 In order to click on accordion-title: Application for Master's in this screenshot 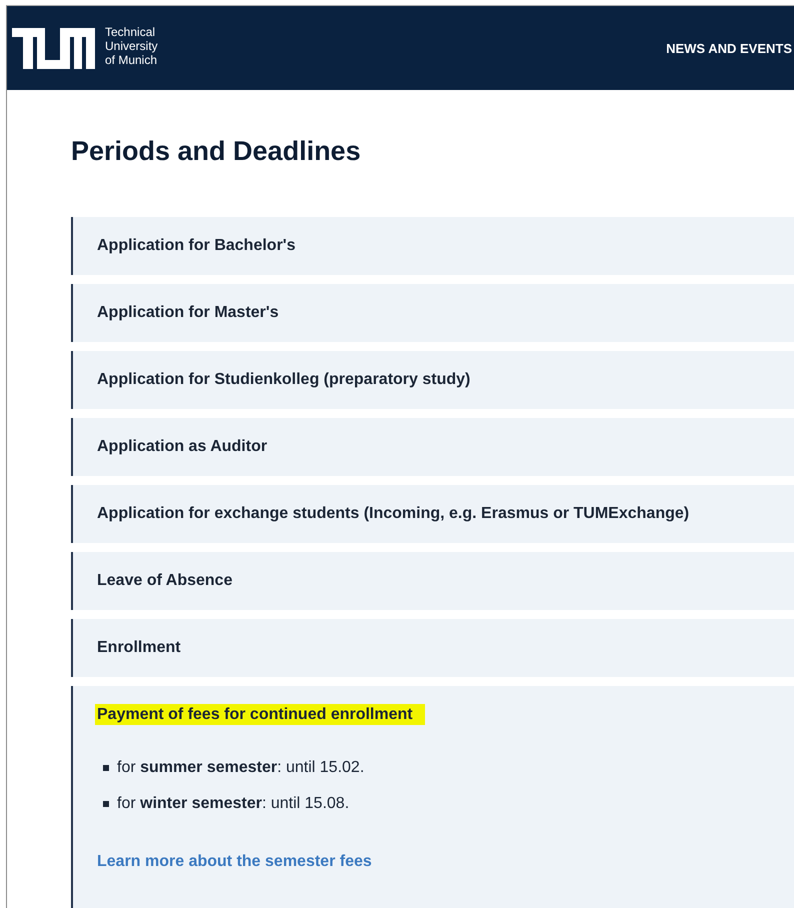, I will do `click(188, 313)`.